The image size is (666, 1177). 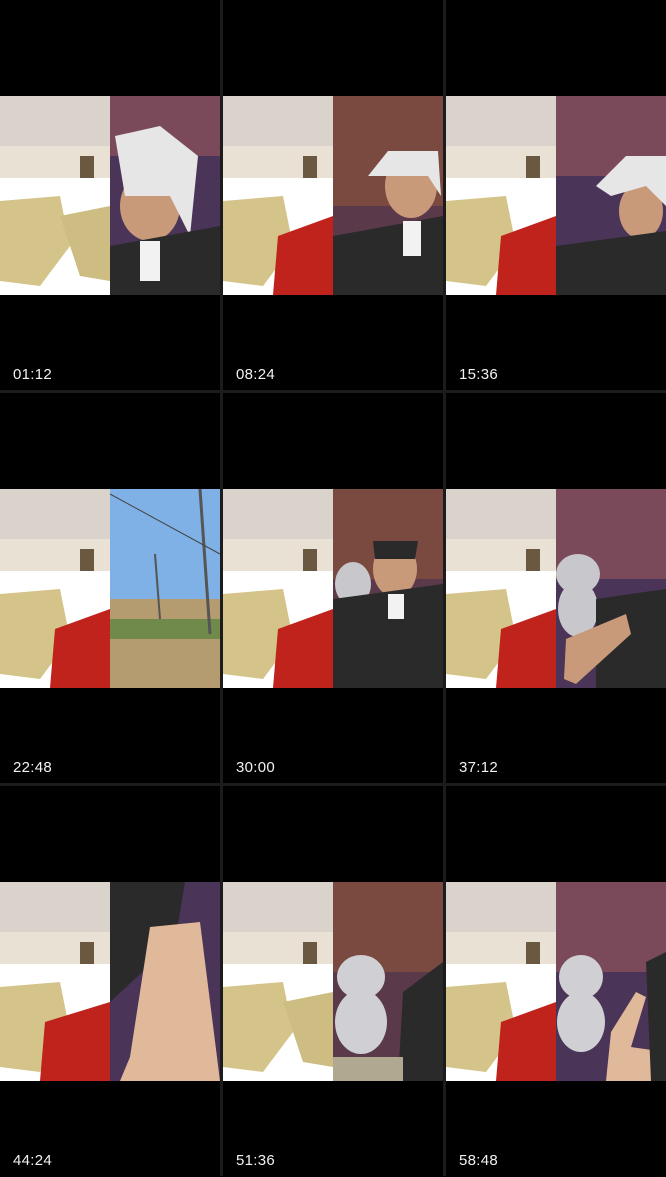 What do you see at coordinates (33, 767) in the screenshot?
I see `thumbnail-timestamp: 22:48` at bounding box center [33, 767].